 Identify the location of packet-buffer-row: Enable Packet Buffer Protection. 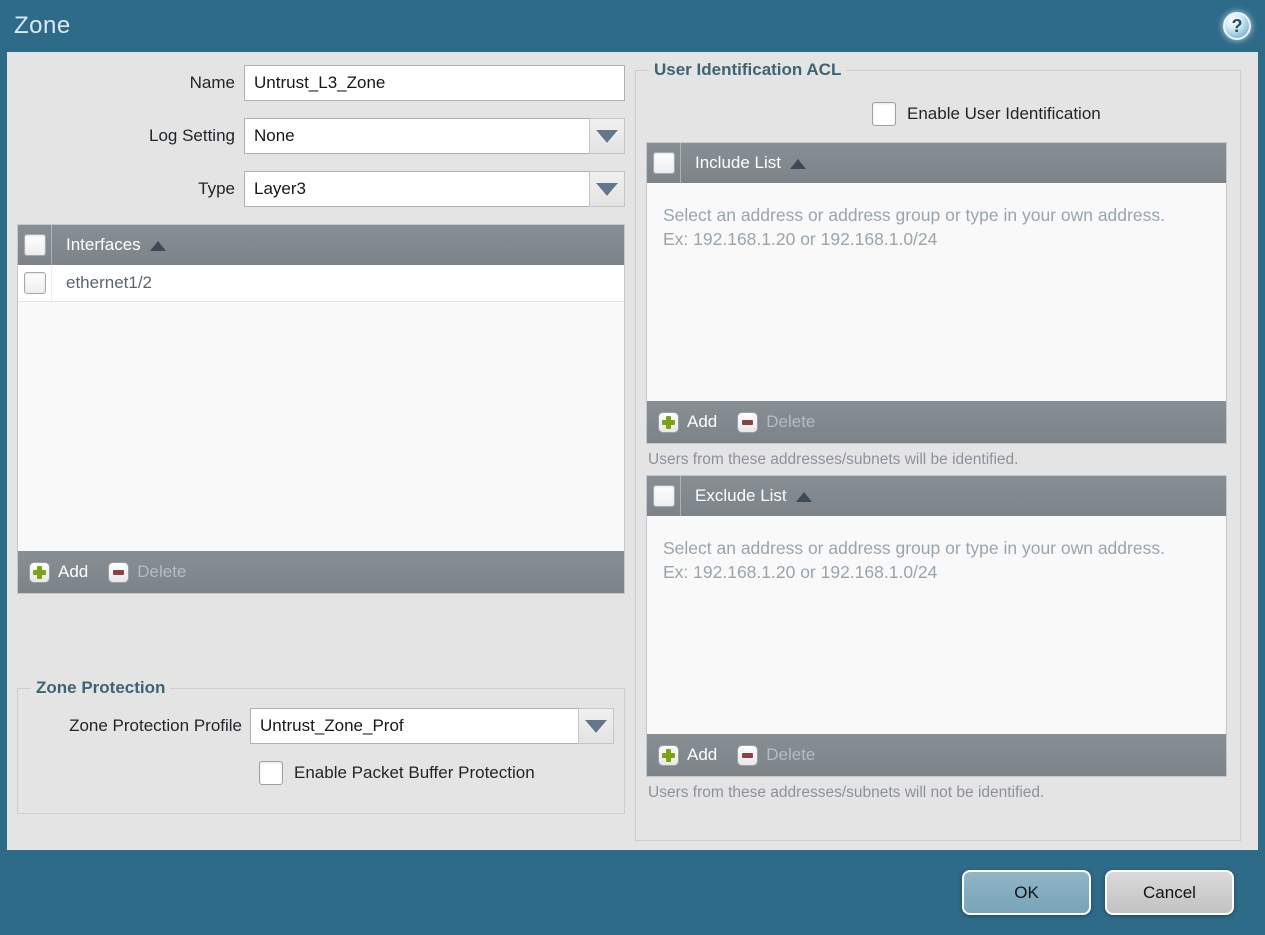
(321, 773).